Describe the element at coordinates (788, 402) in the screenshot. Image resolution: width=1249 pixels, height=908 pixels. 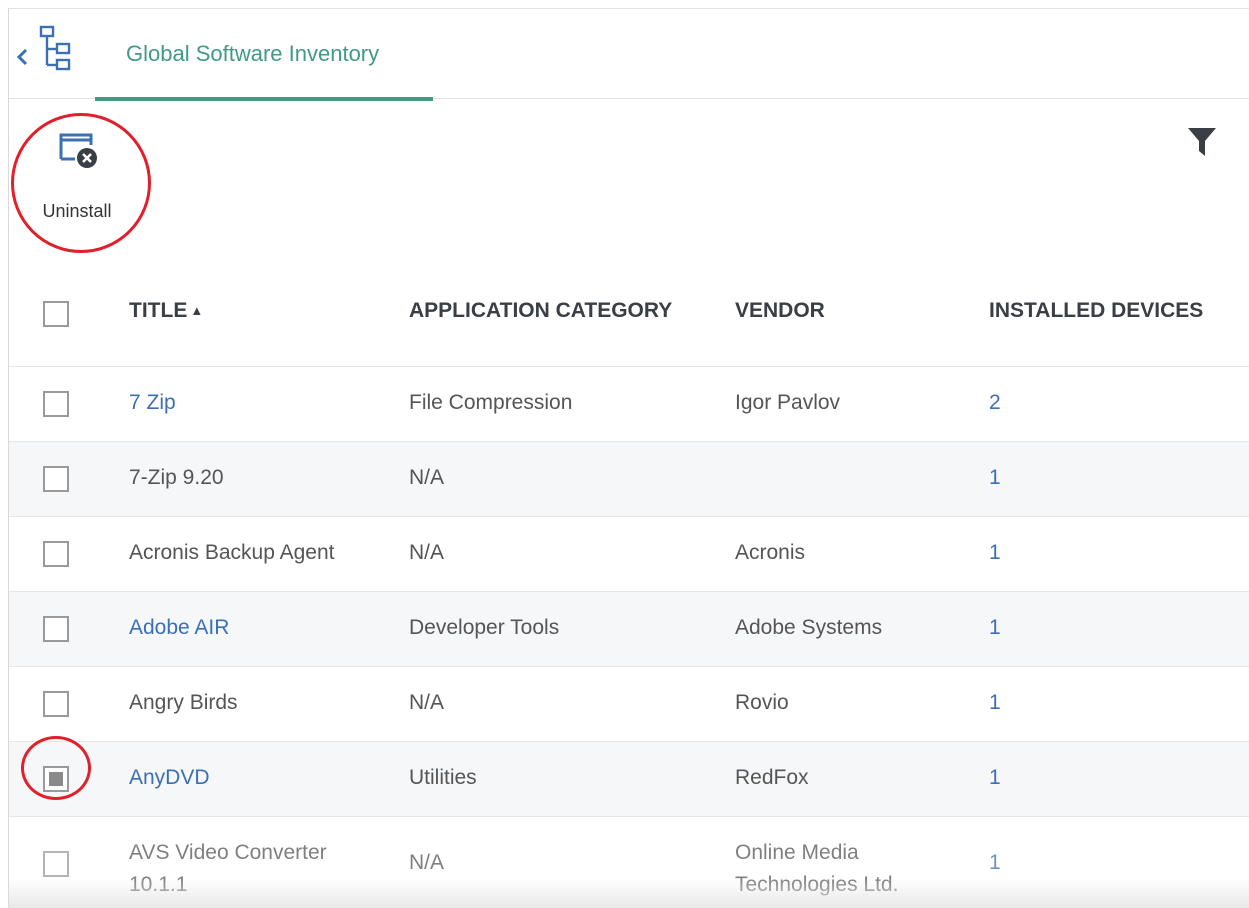
I see `vendor: Igor Pavlov` at that location.